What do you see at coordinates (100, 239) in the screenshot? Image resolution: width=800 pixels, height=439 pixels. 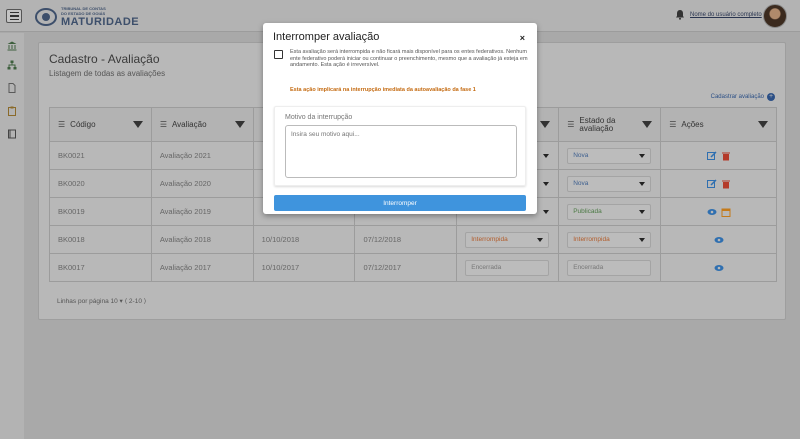 I see `cell-codigo: BK0018` at bounding box center [100, 239].